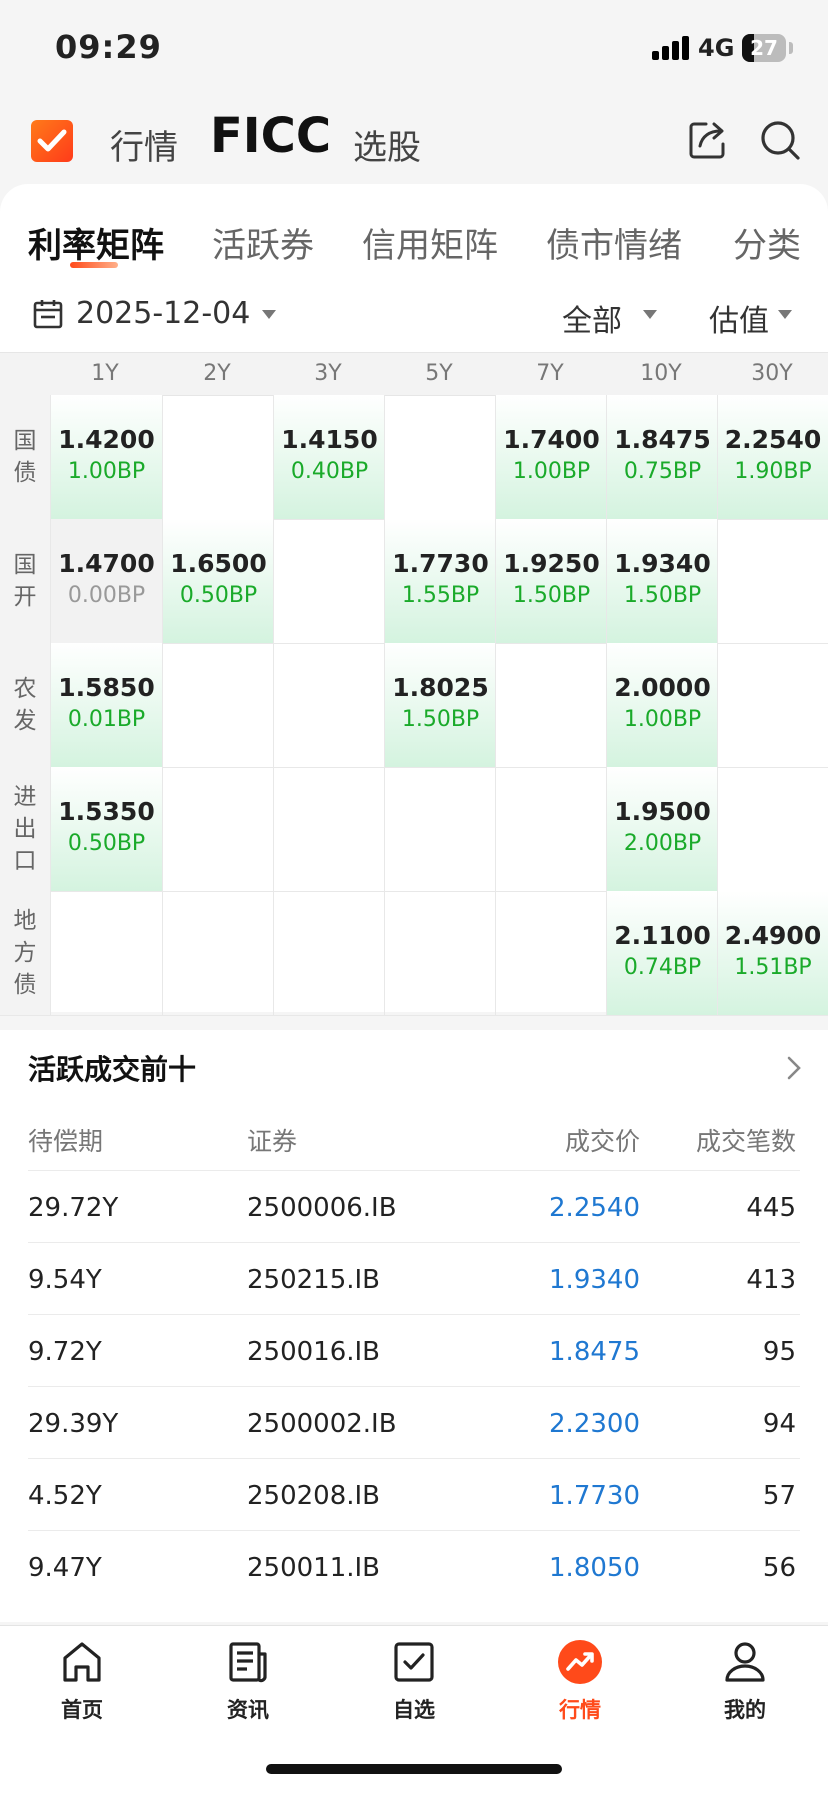  I want to click on list-header: 待偿期 证券 成交价 成交笔数, so click(414, 1142).